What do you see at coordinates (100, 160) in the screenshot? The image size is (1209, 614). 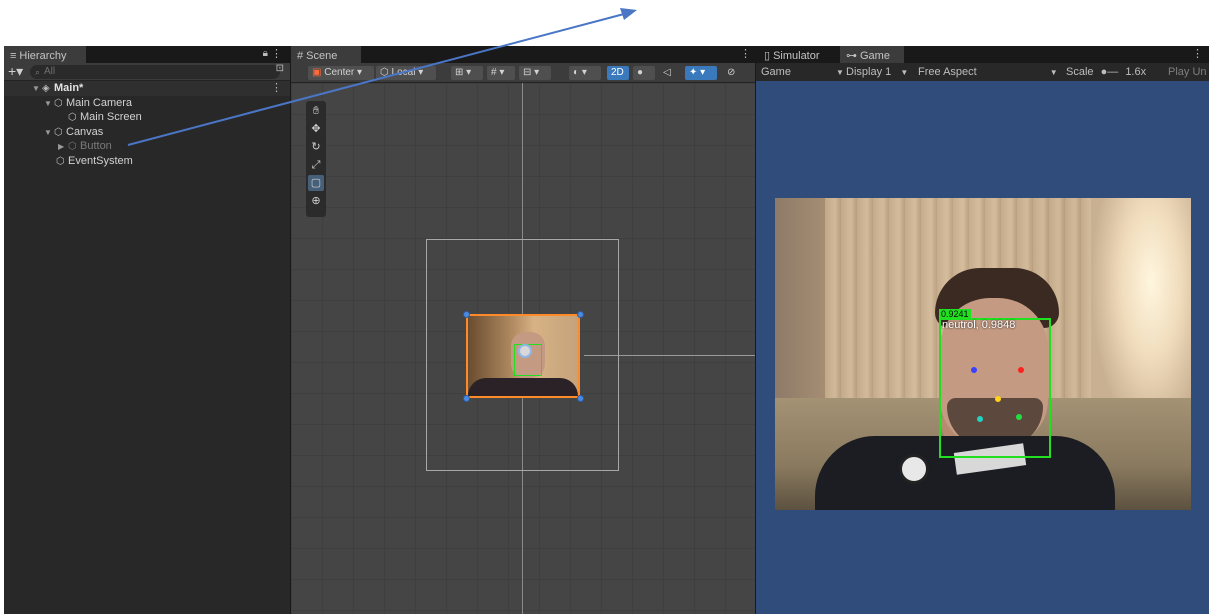 I see `tree-item-label: EventSystem` at bounding box center [100, 160].